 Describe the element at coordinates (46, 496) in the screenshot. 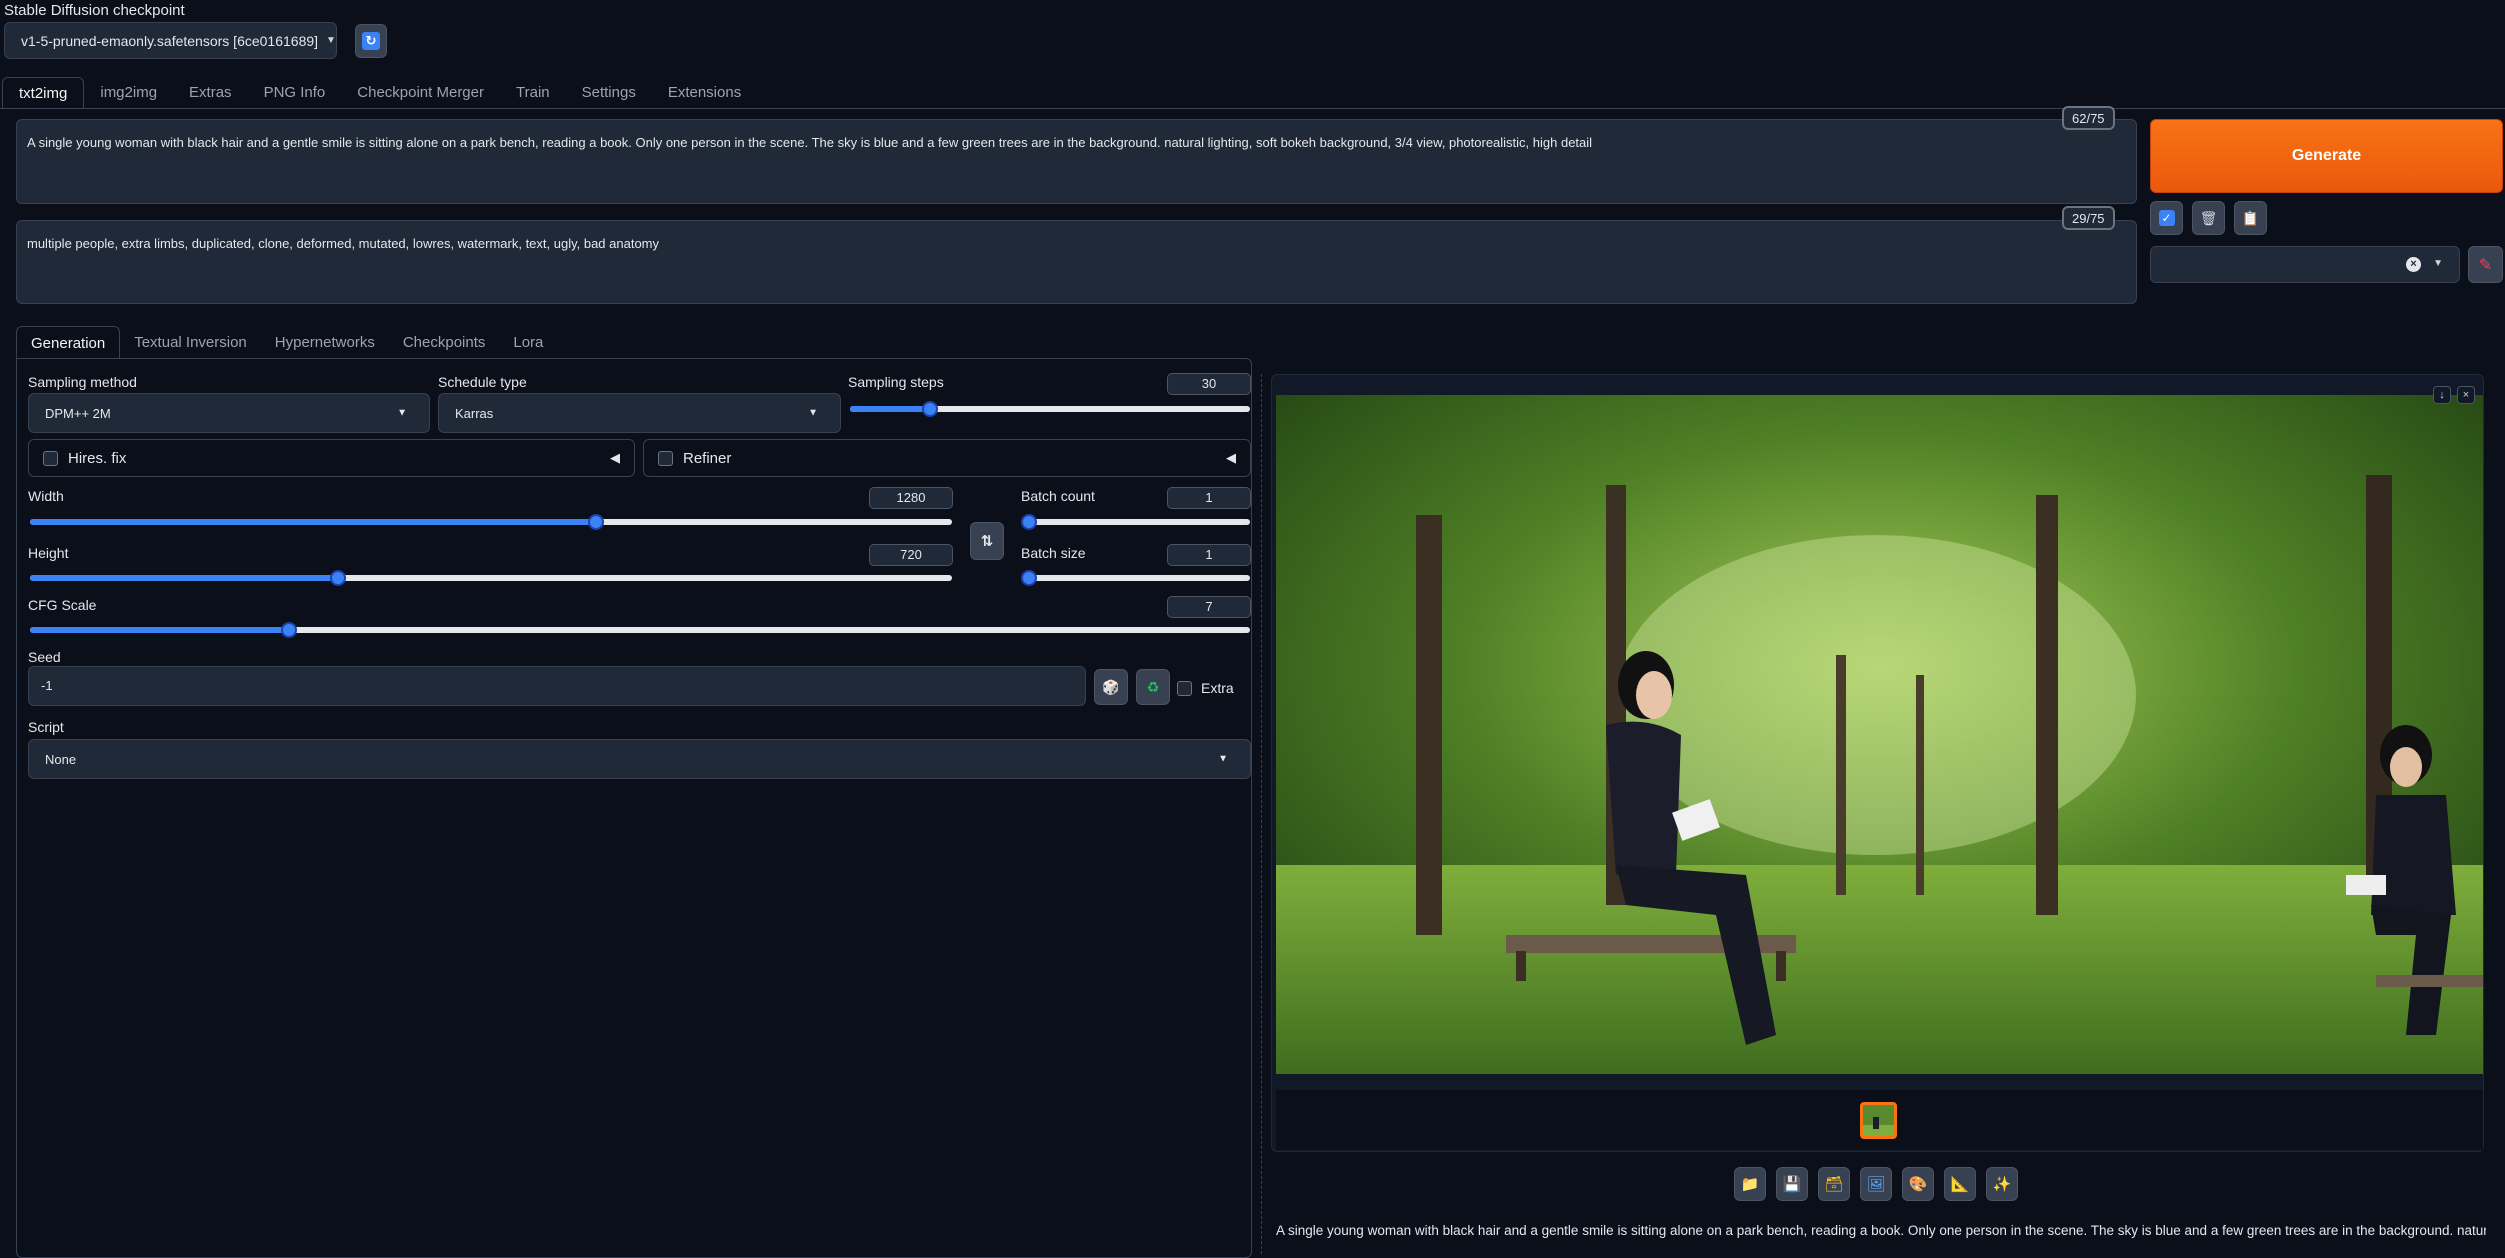

I see `width-label: Width` at that location.